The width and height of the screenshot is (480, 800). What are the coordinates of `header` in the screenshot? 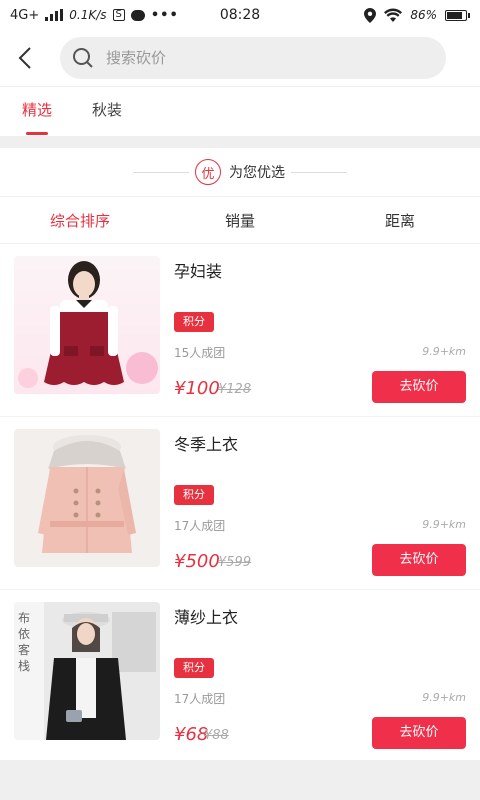 It's located at (240, 58).